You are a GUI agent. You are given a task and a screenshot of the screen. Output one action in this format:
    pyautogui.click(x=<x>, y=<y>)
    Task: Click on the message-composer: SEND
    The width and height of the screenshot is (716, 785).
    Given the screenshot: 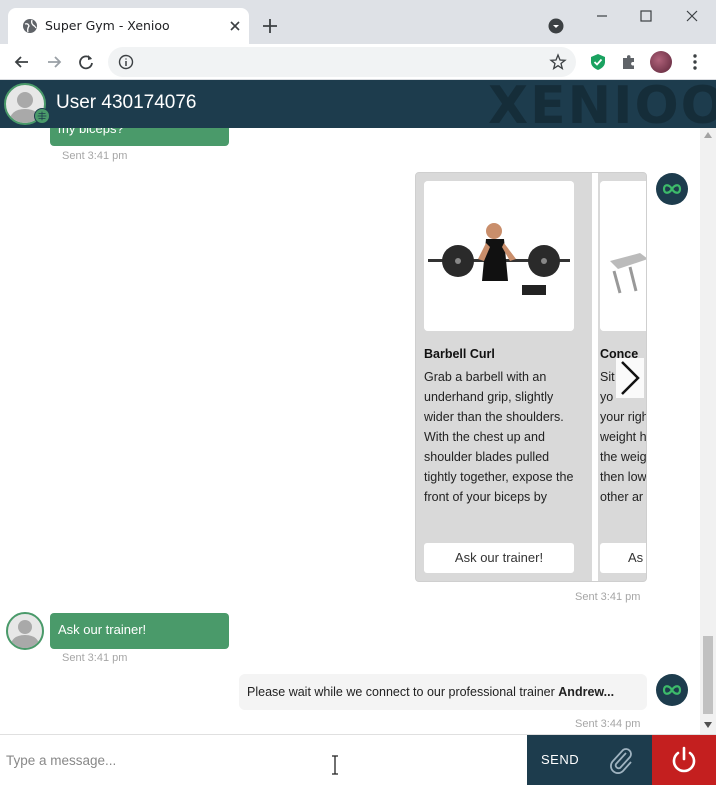 What is the action you would take?
    pyautogui.click(x=358, y=759)
    